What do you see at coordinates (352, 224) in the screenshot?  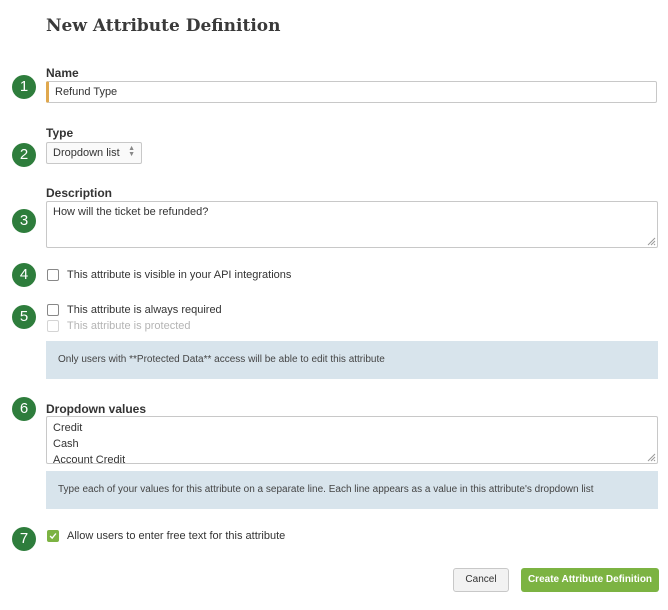 I see `description-textarea: How will the ticket be refunded?` at bounding box center [352, 224].